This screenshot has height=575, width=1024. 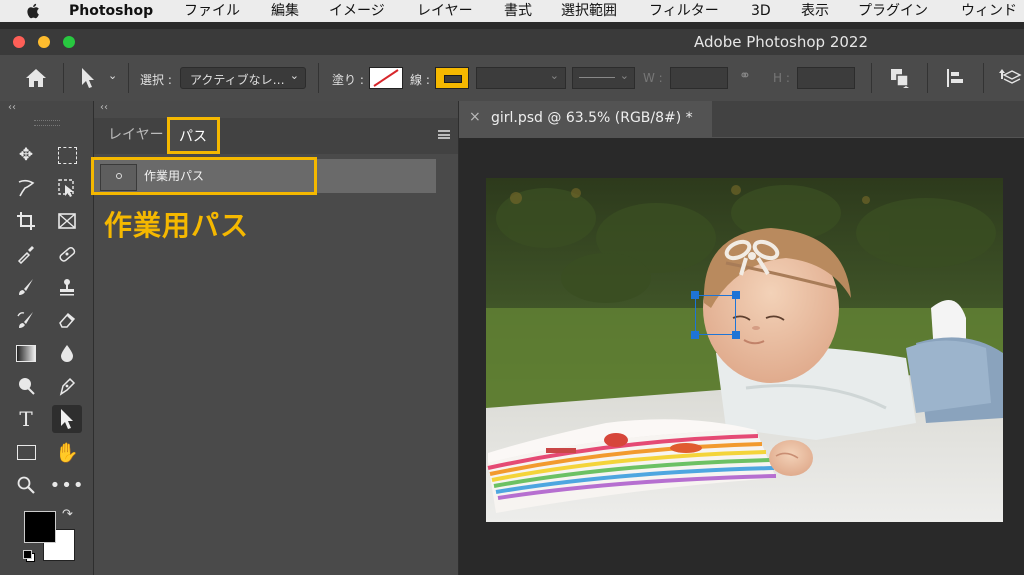 I want to click on eraser-tool-icon, so click(x=67, y=320).